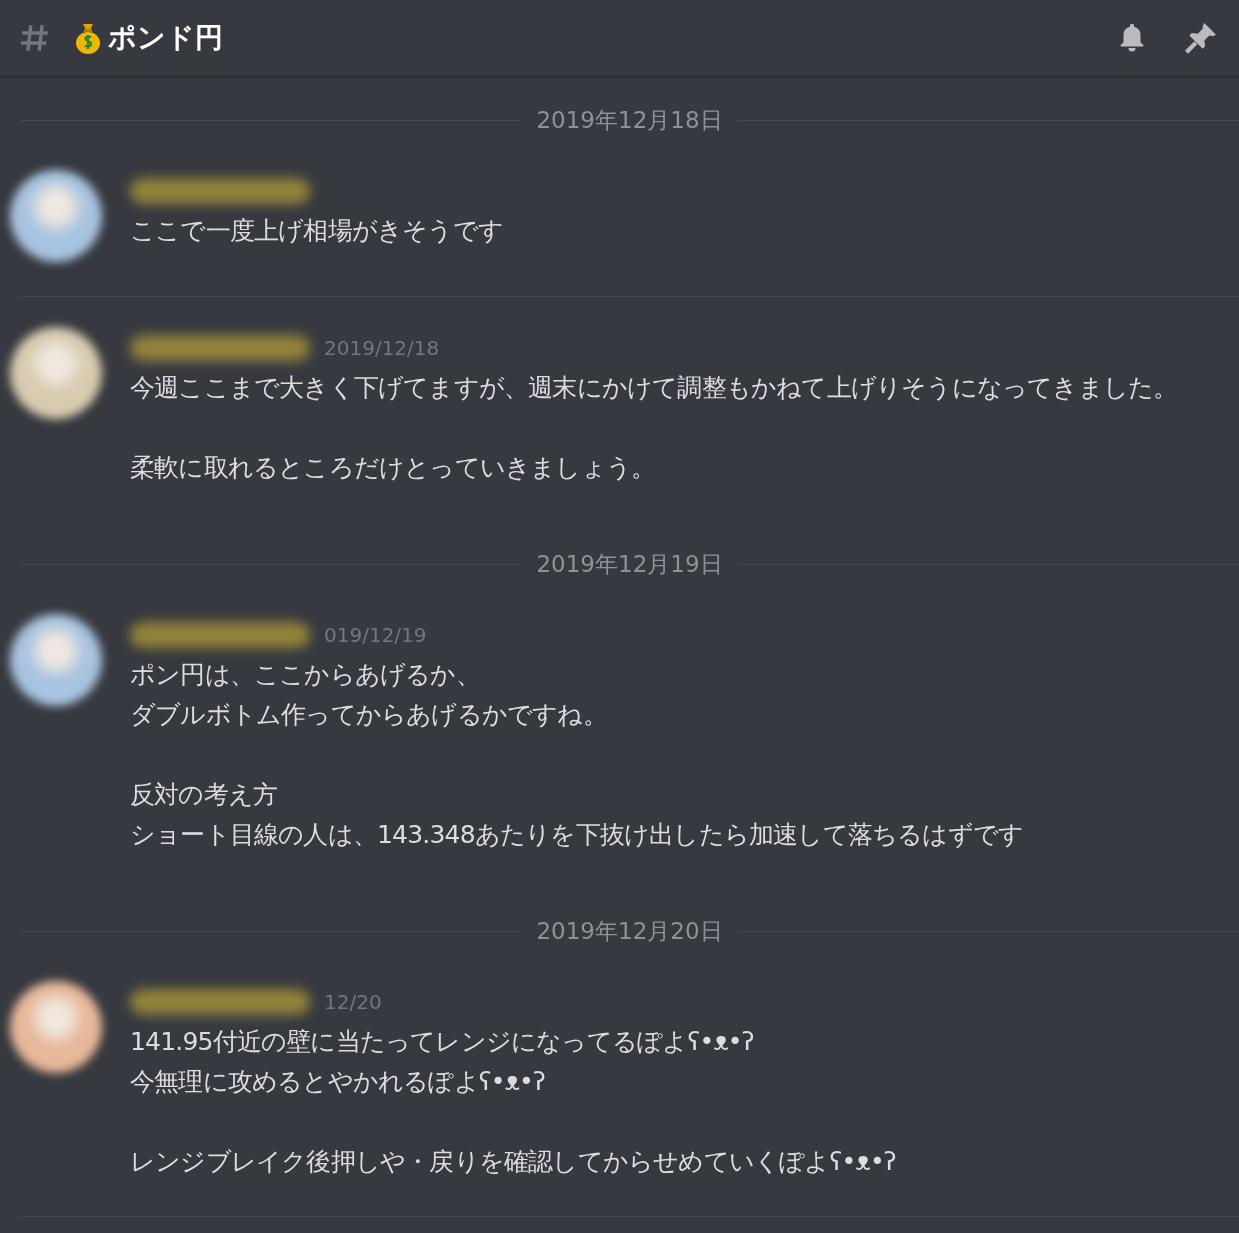 The height and width of the screenshot is (1233, 1239). I want to click on message-text: 今無理に攻めるとやかれるぽよʕ•ᴥ•ʔ, so click(338, 1082).